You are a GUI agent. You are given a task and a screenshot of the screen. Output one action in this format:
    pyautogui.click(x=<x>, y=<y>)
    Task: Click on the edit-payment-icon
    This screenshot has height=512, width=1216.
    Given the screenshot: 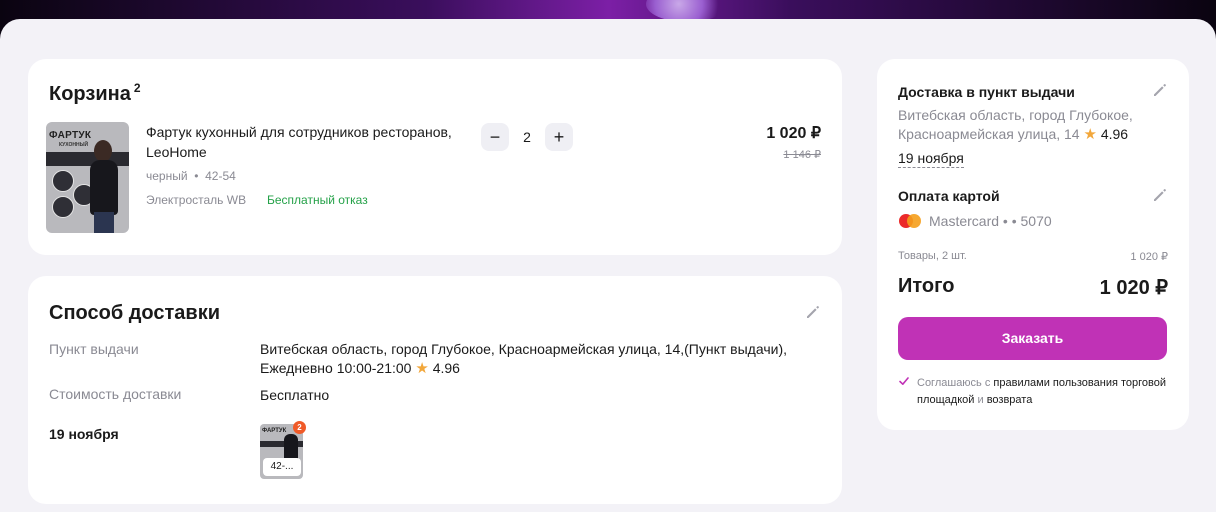 What is the action you would take?
    pyautogui.click(x=1160, y=195)
    